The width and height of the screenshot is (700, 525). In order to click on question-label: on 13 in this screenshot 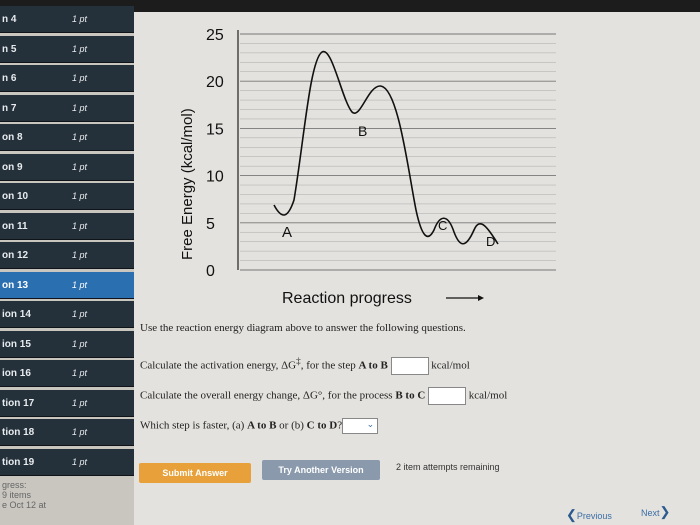, I will do `click(15, 285)`.